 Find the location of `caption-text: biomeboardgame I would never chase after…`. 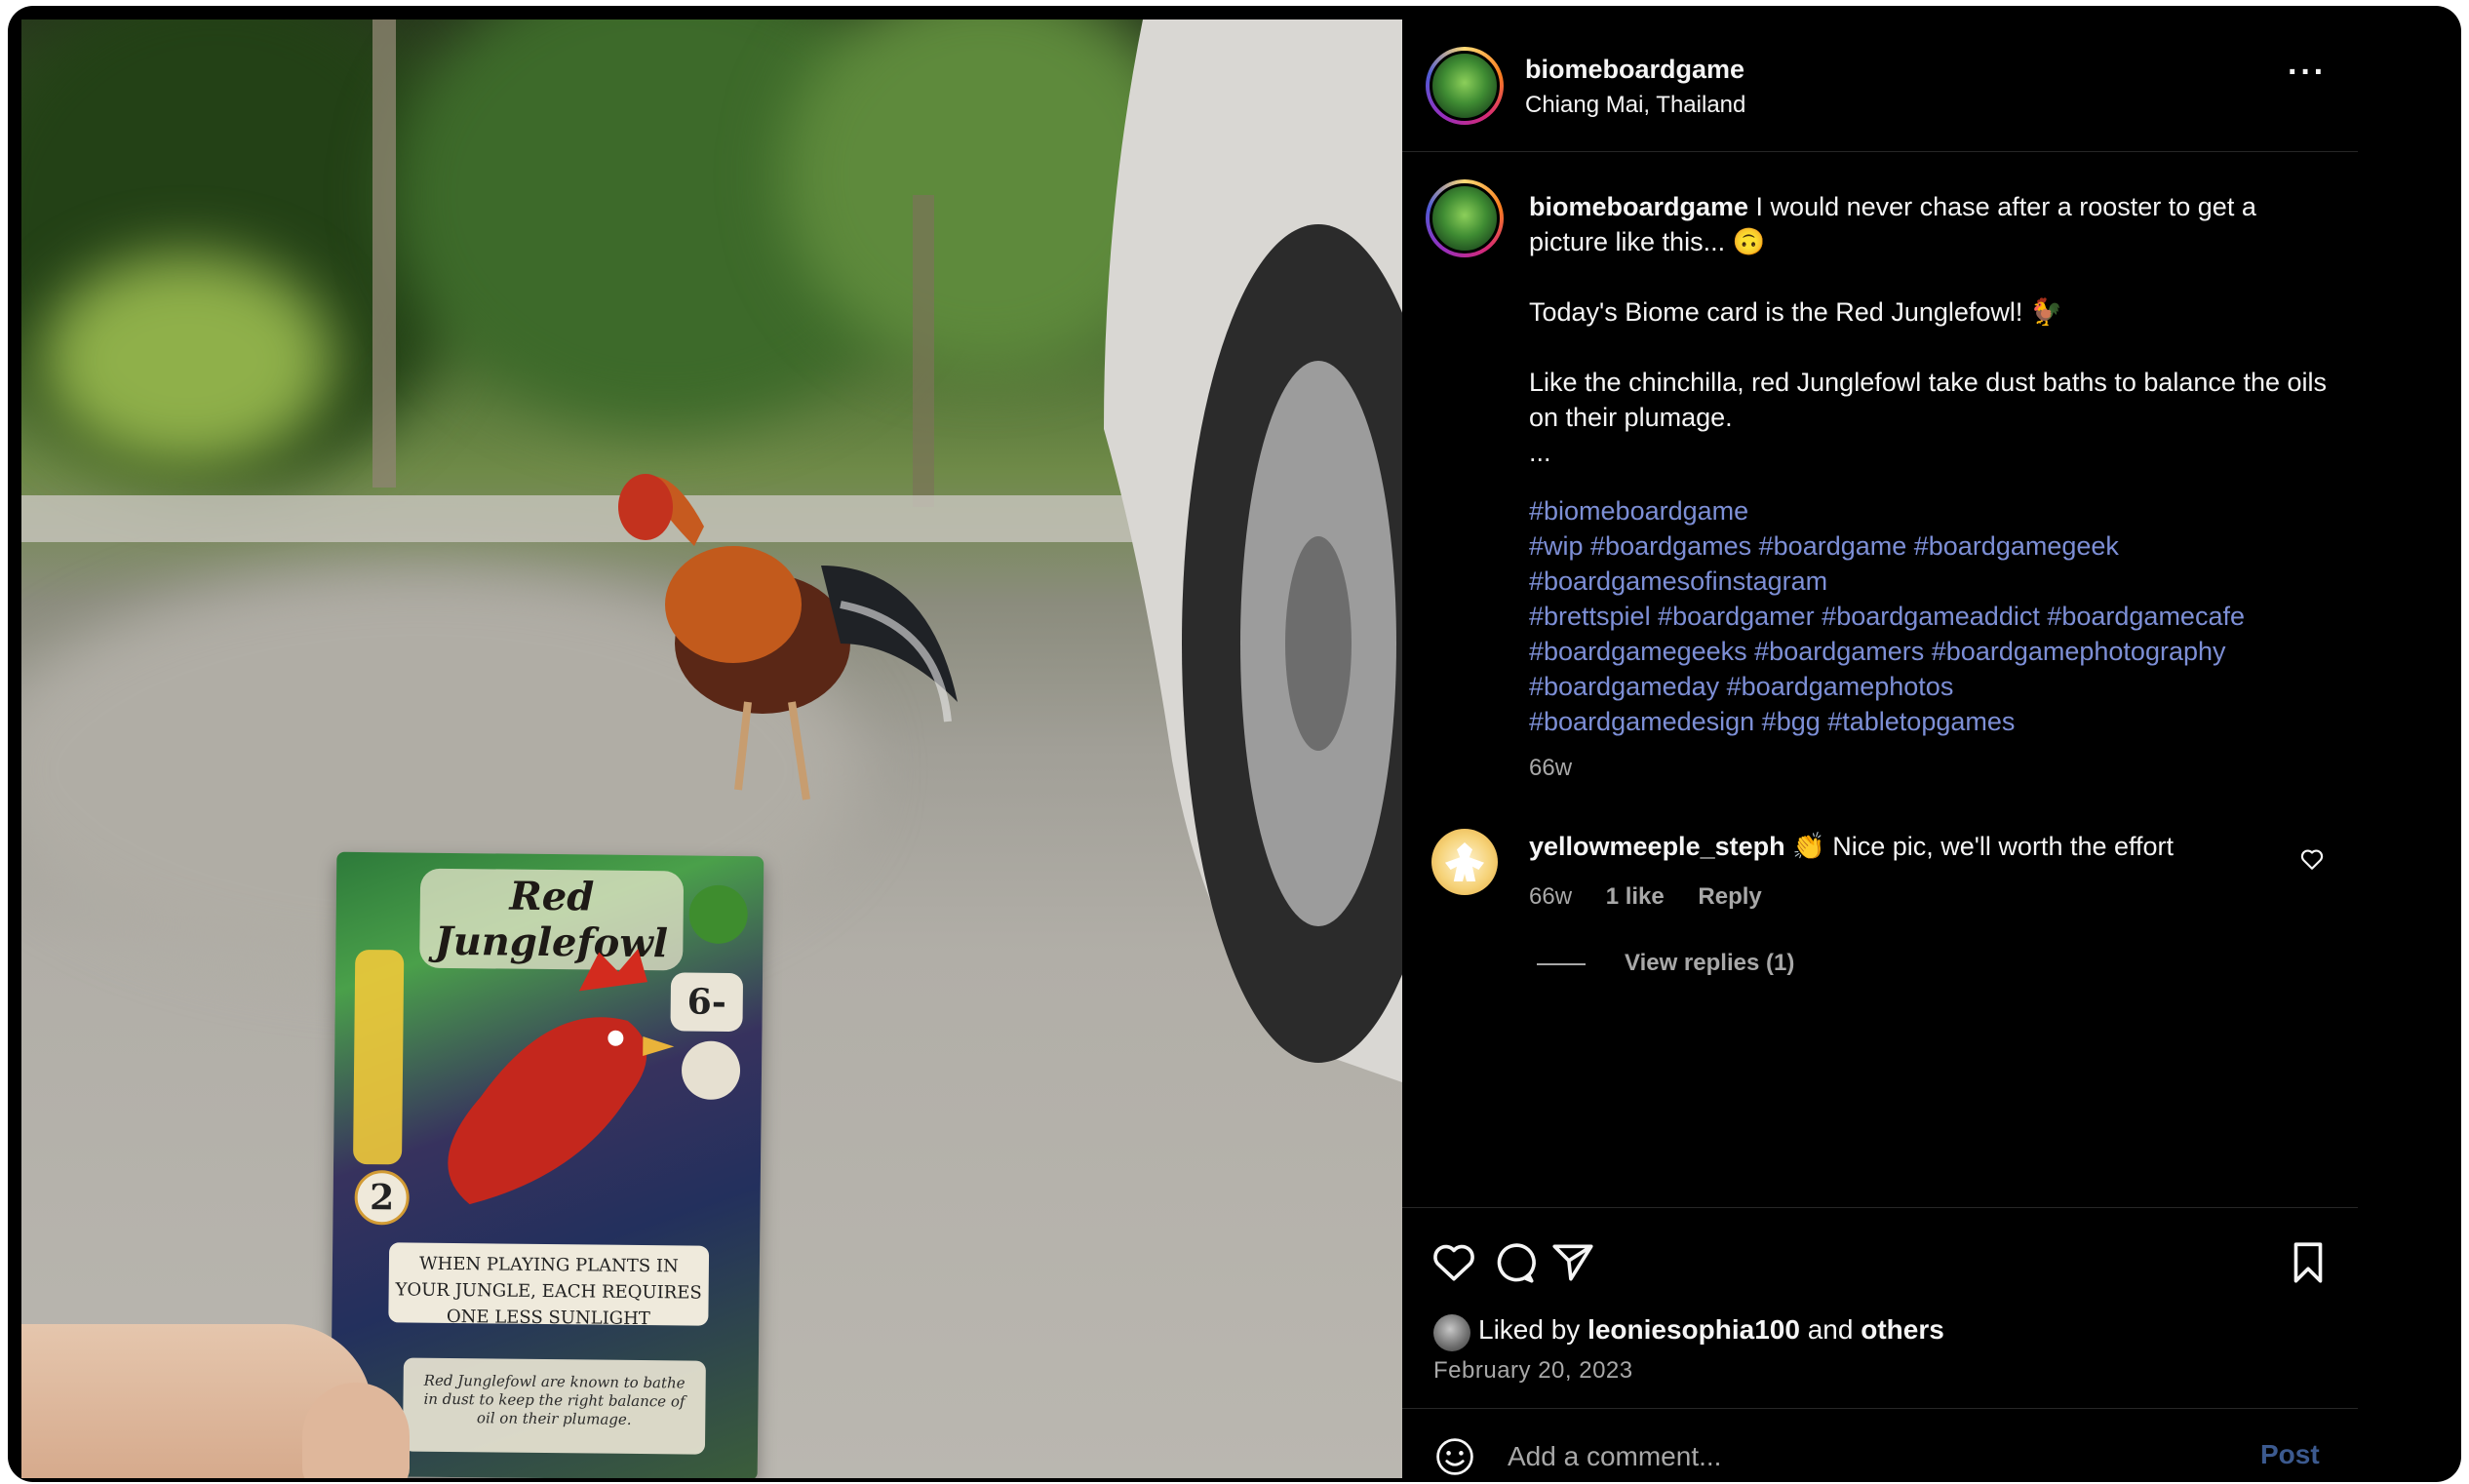

caption-text: biomeboardgame I would never chase after… is located at coordinates (1929, 464).